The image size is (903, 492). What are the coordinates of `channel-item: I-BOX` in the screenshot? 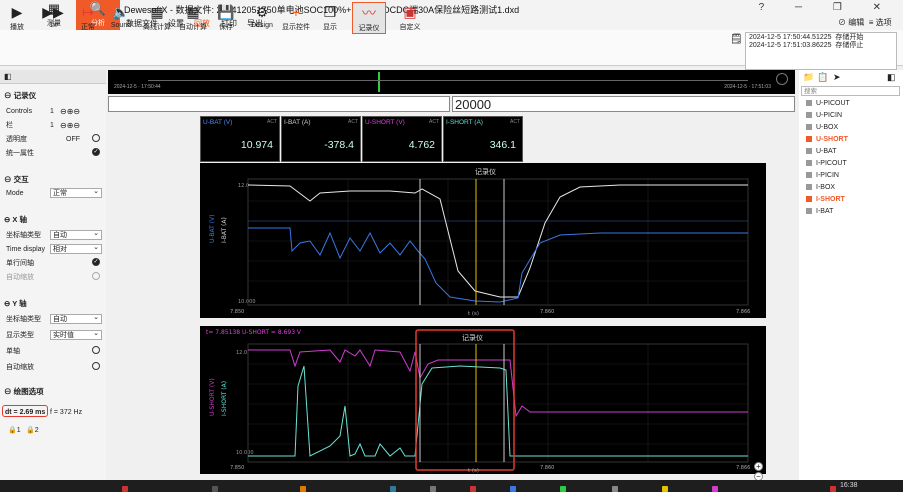 It's located at (820, 187).